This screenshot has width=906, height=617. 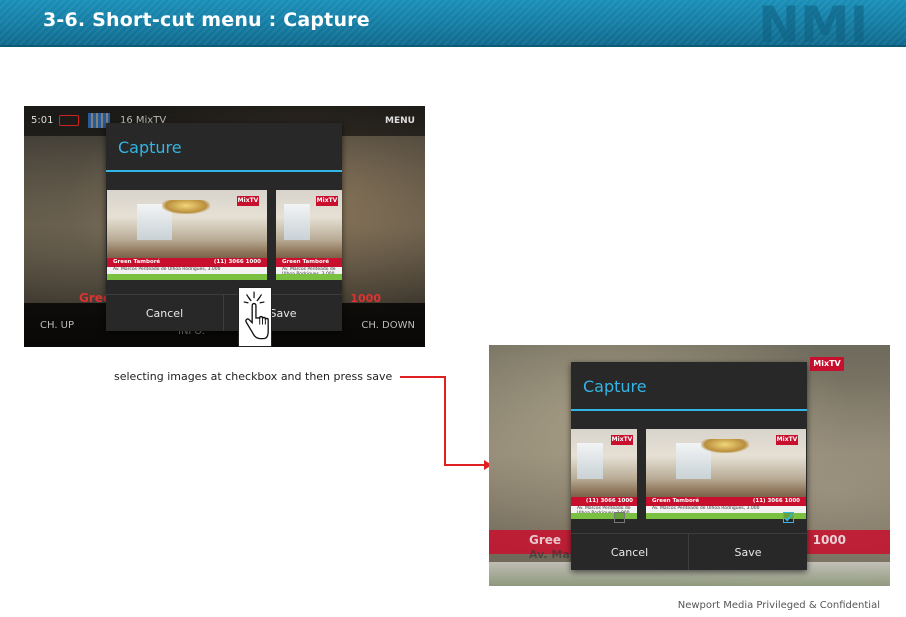 I want to click on thumbnail-checkbox-unchecked, so click(x=619, y=517).